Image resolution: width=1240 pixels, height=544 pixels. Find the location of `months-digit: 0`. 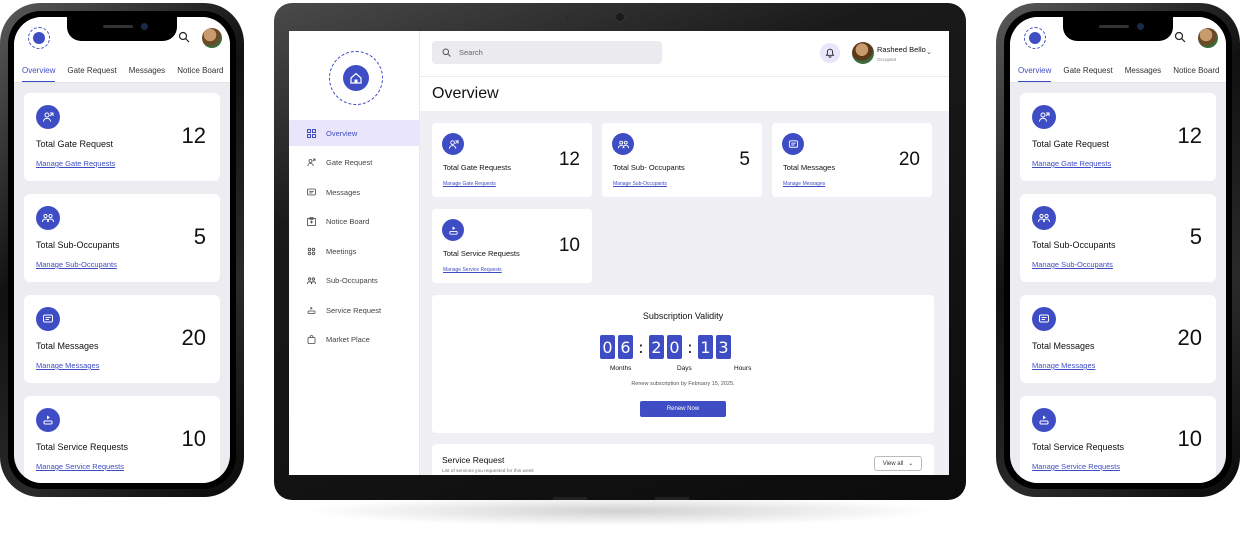

months-digit: 0 is located at coordinates (607, 347).